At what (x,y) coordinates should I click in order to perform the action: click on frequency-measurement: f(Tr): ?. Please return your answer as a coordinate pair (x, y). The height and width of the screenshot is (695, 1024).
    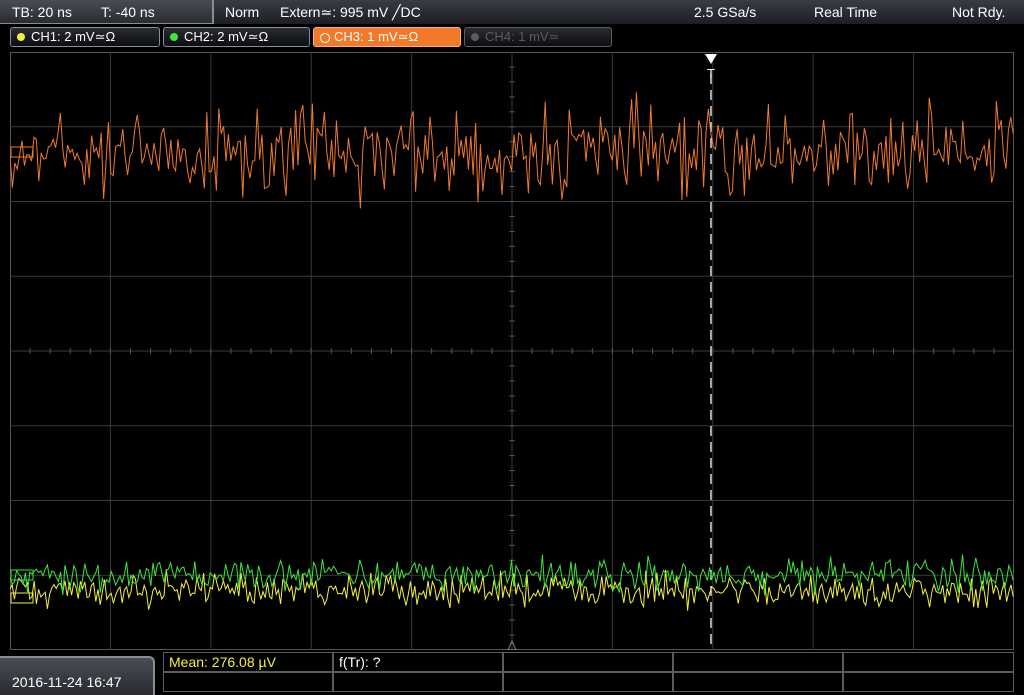
    Looking at the image, I should click on (359, 662).